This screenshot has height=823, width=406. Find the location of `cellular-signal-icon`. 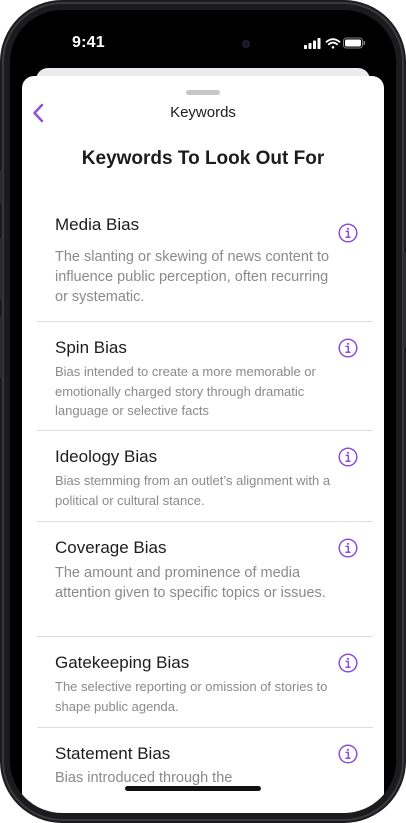

cellular-signal-icon is located at coordinates (312, 43).